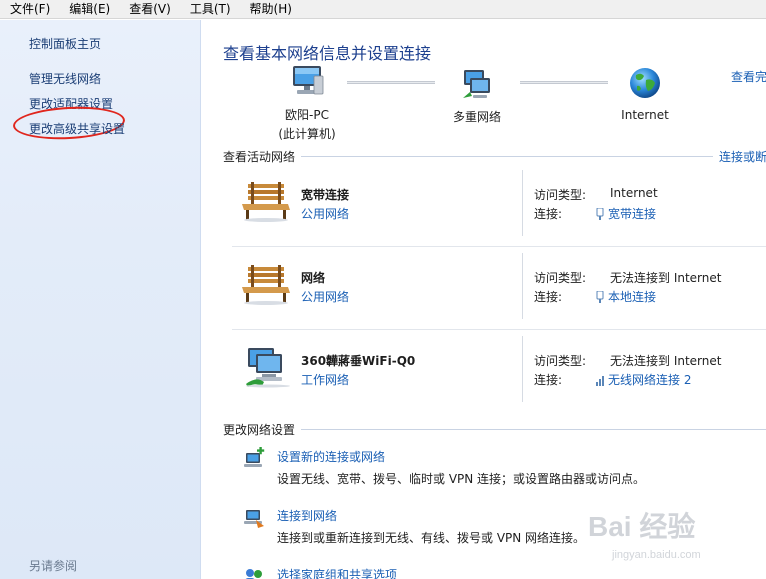 The width and height of the screenshot is (766, 579). What do you see at coordinates (308, 80) in the screenshot?
I see `computer-icon` at bounding box center [308, 80].